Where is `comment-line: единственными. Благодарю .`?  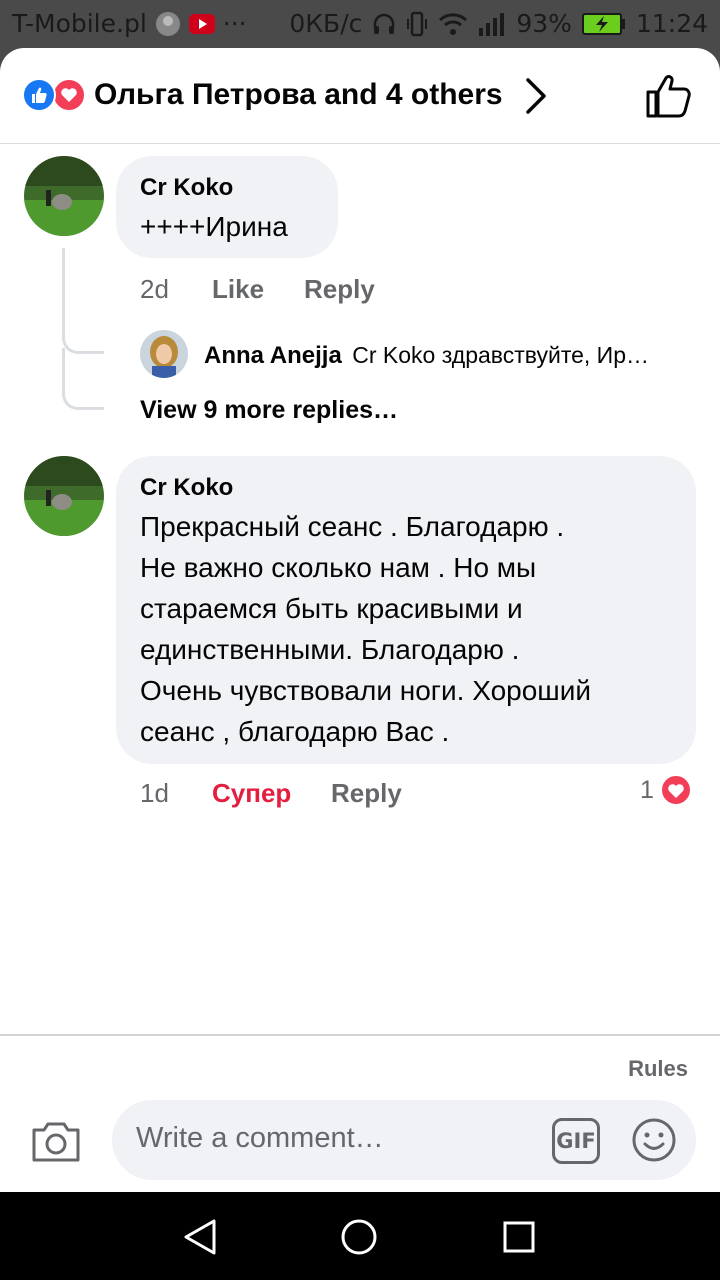
comment-line: единственными. Благодарю . is located at coordinates (330, 649).